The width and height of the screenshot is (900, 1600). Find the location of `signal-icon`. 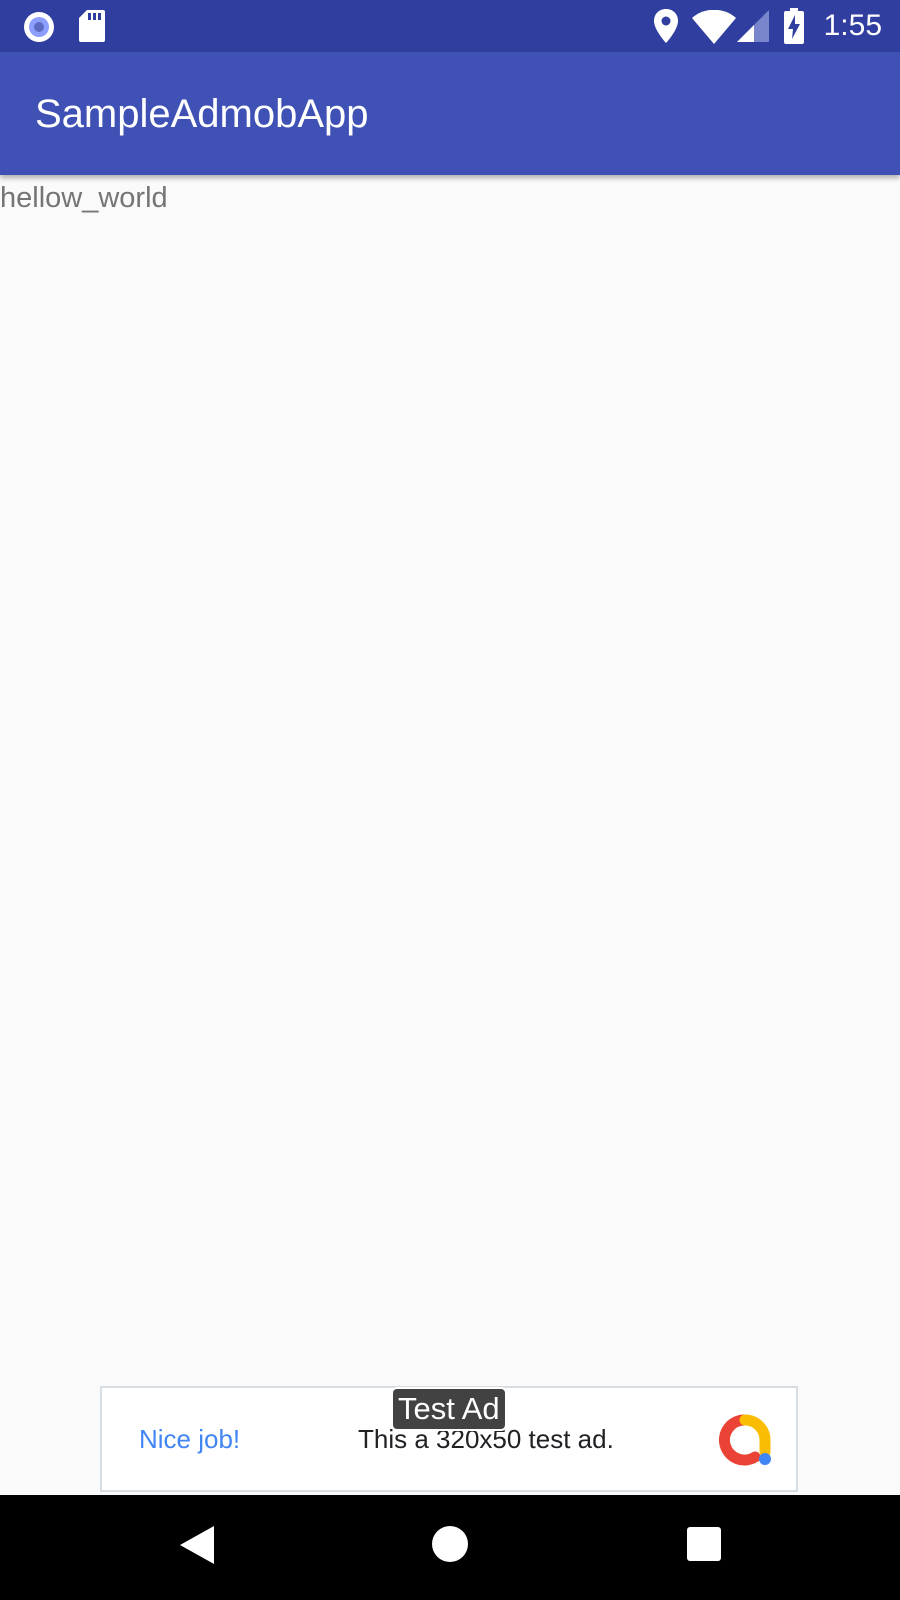

signal-icon is located at coordinates (753, 26).